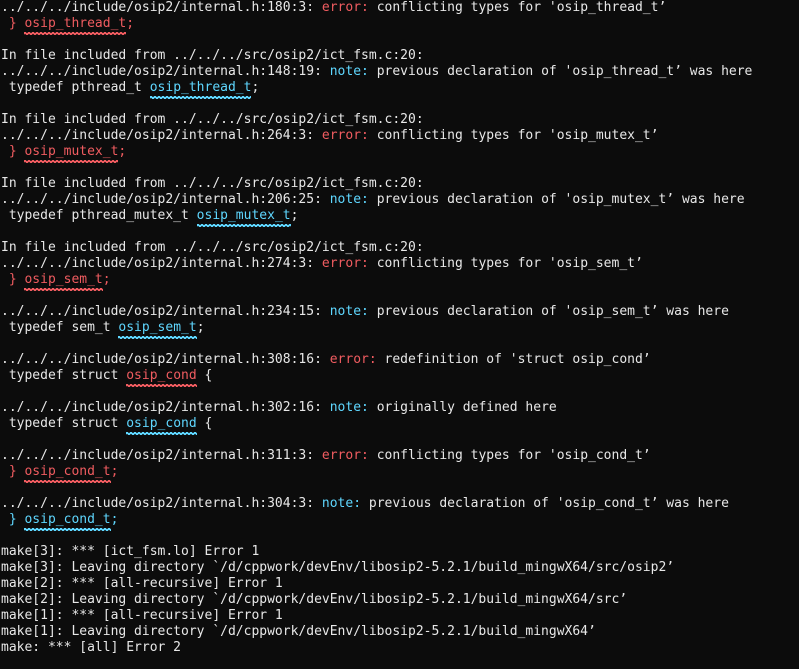 Image resolution: width=799 pixels, height=669 pixels. I want to click on line-text: ../../../include/osip2/internal.h:264:3:, so click(161, 135).